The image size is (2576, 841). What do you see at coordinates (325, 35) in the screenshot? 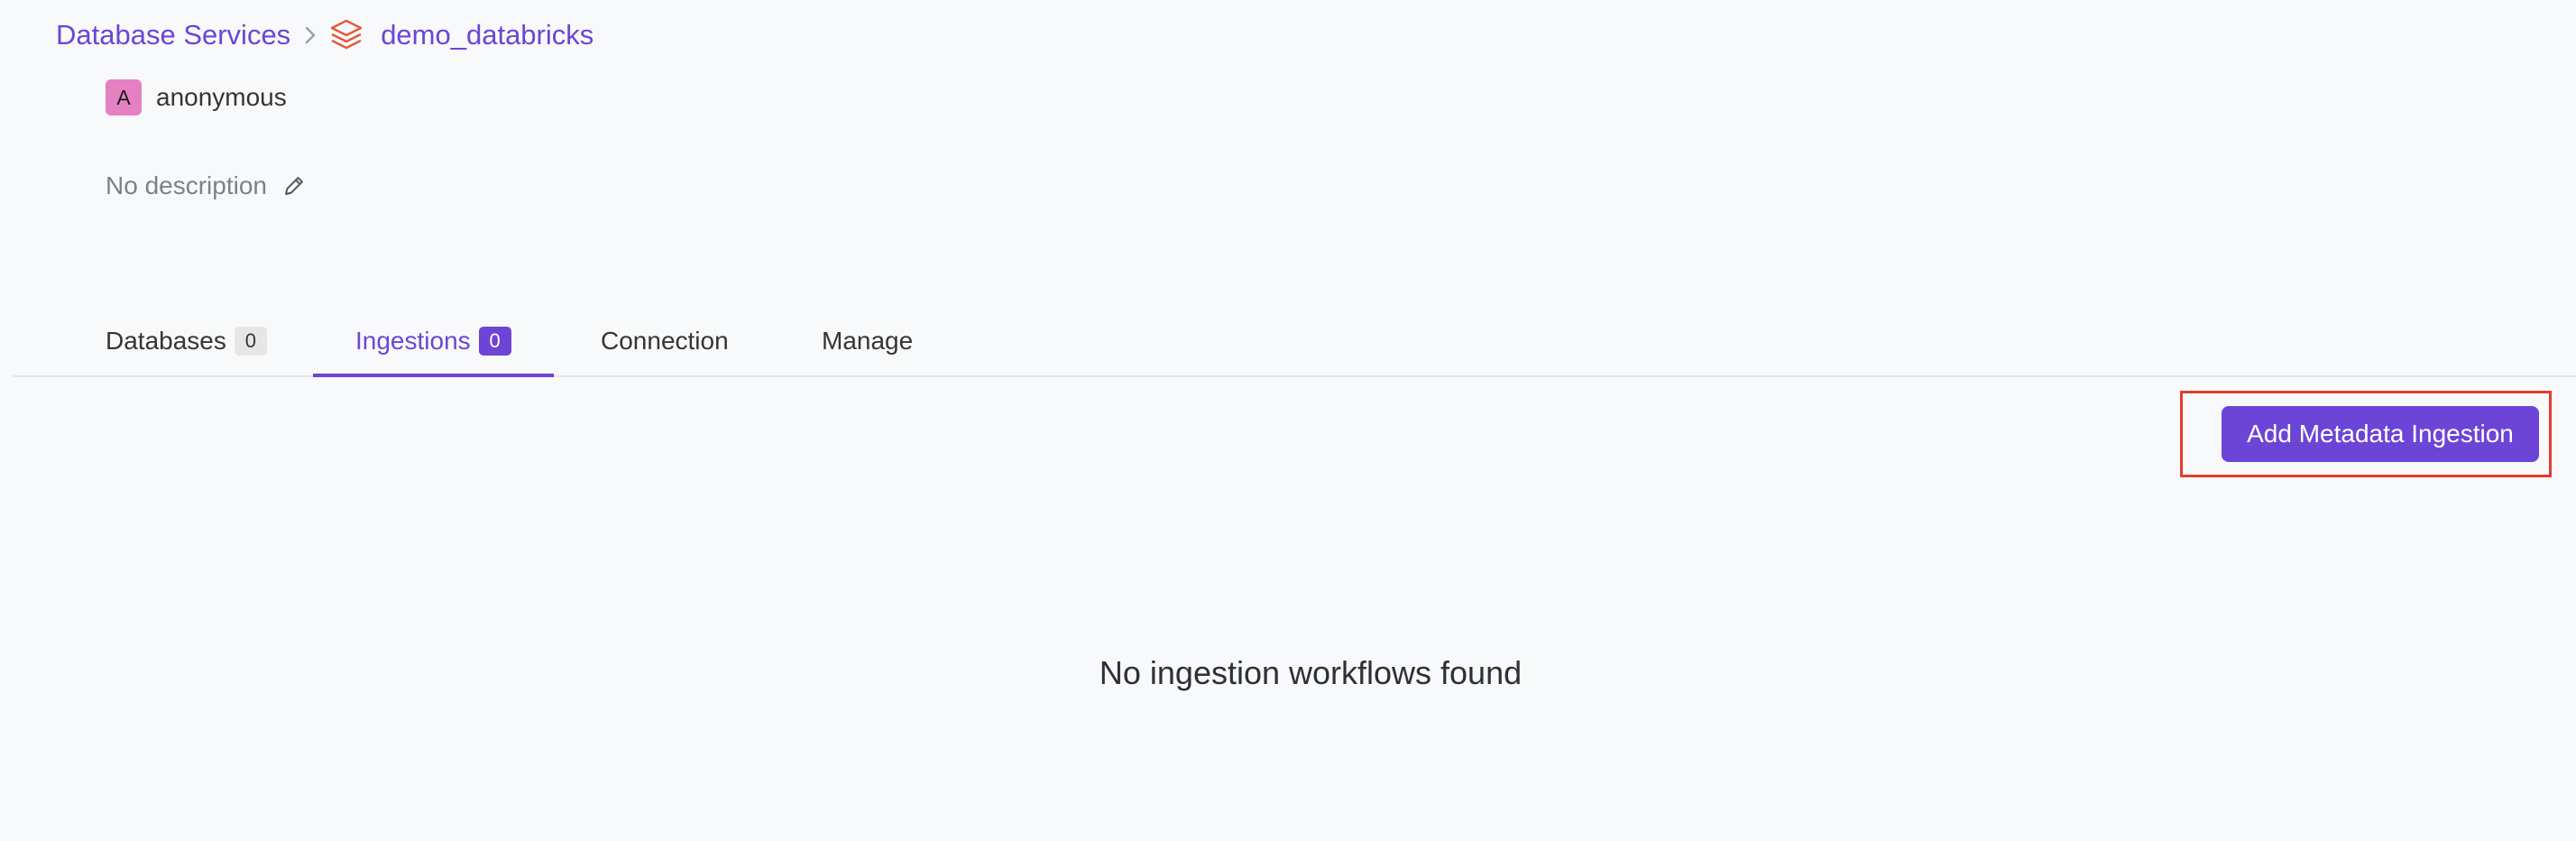
I see `breadcrumb: Database Services demo_databricks` at bounding box center [325, 35].